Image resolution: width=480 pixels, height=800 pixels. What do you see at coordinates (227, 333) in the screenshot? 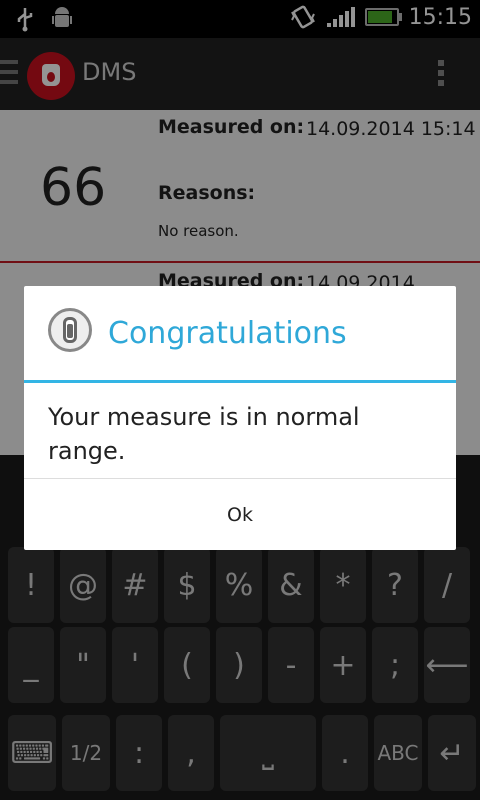
I see `dialog-title: Congratulations` at bounding box center [227, 333].